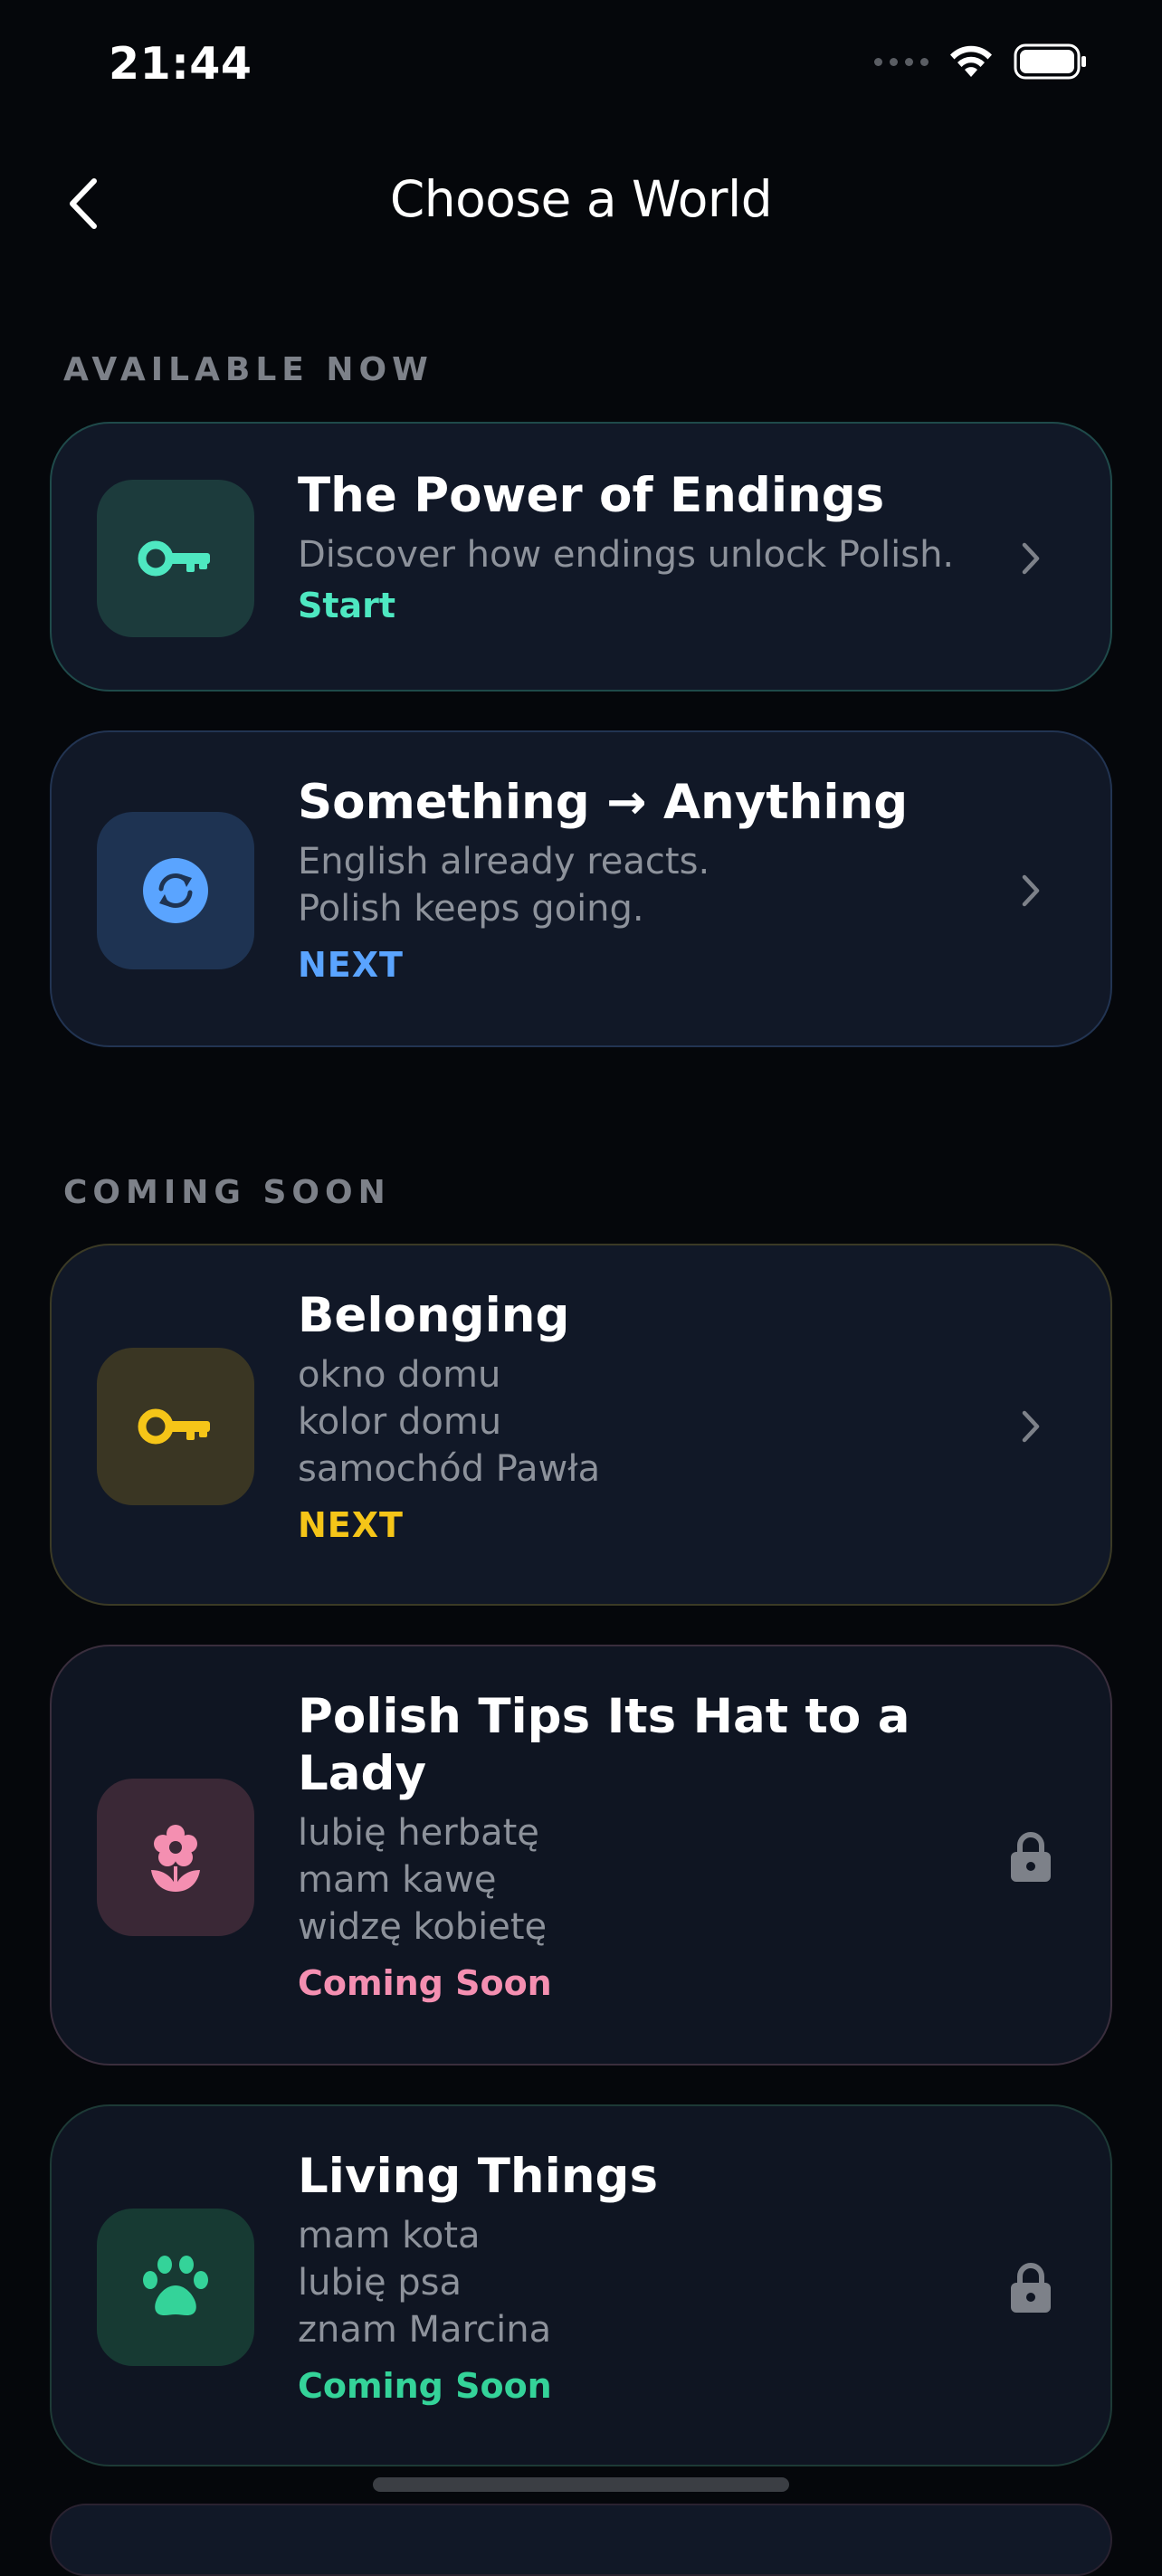  I want to click on status-icons, so click(981, 61).